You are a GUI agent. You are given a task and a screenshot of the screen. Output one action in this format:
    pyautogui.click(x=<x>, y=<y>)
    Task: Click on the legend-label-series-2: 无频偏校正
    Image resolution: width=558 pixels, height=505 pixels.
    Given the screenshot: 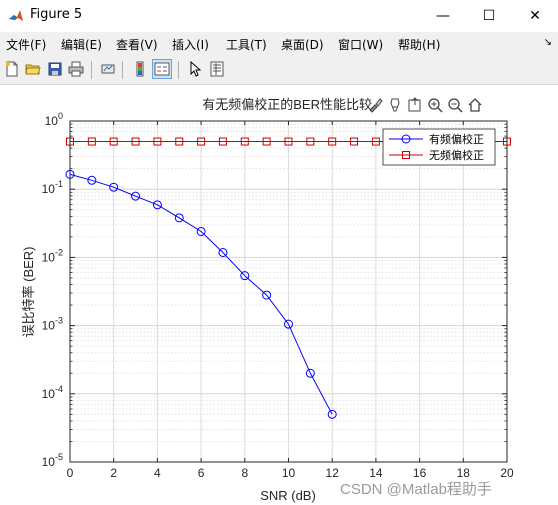 What is the action you would take?
    pyautogui.click(x=456, y=155)
    